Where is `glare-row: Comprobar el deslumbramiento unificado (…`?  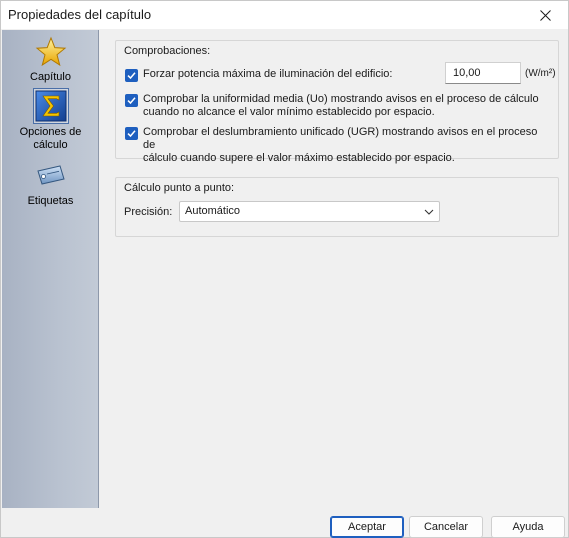 glare-row: Comprobar el deslumbramiento unificado (… is located at coordinates (338, 145).